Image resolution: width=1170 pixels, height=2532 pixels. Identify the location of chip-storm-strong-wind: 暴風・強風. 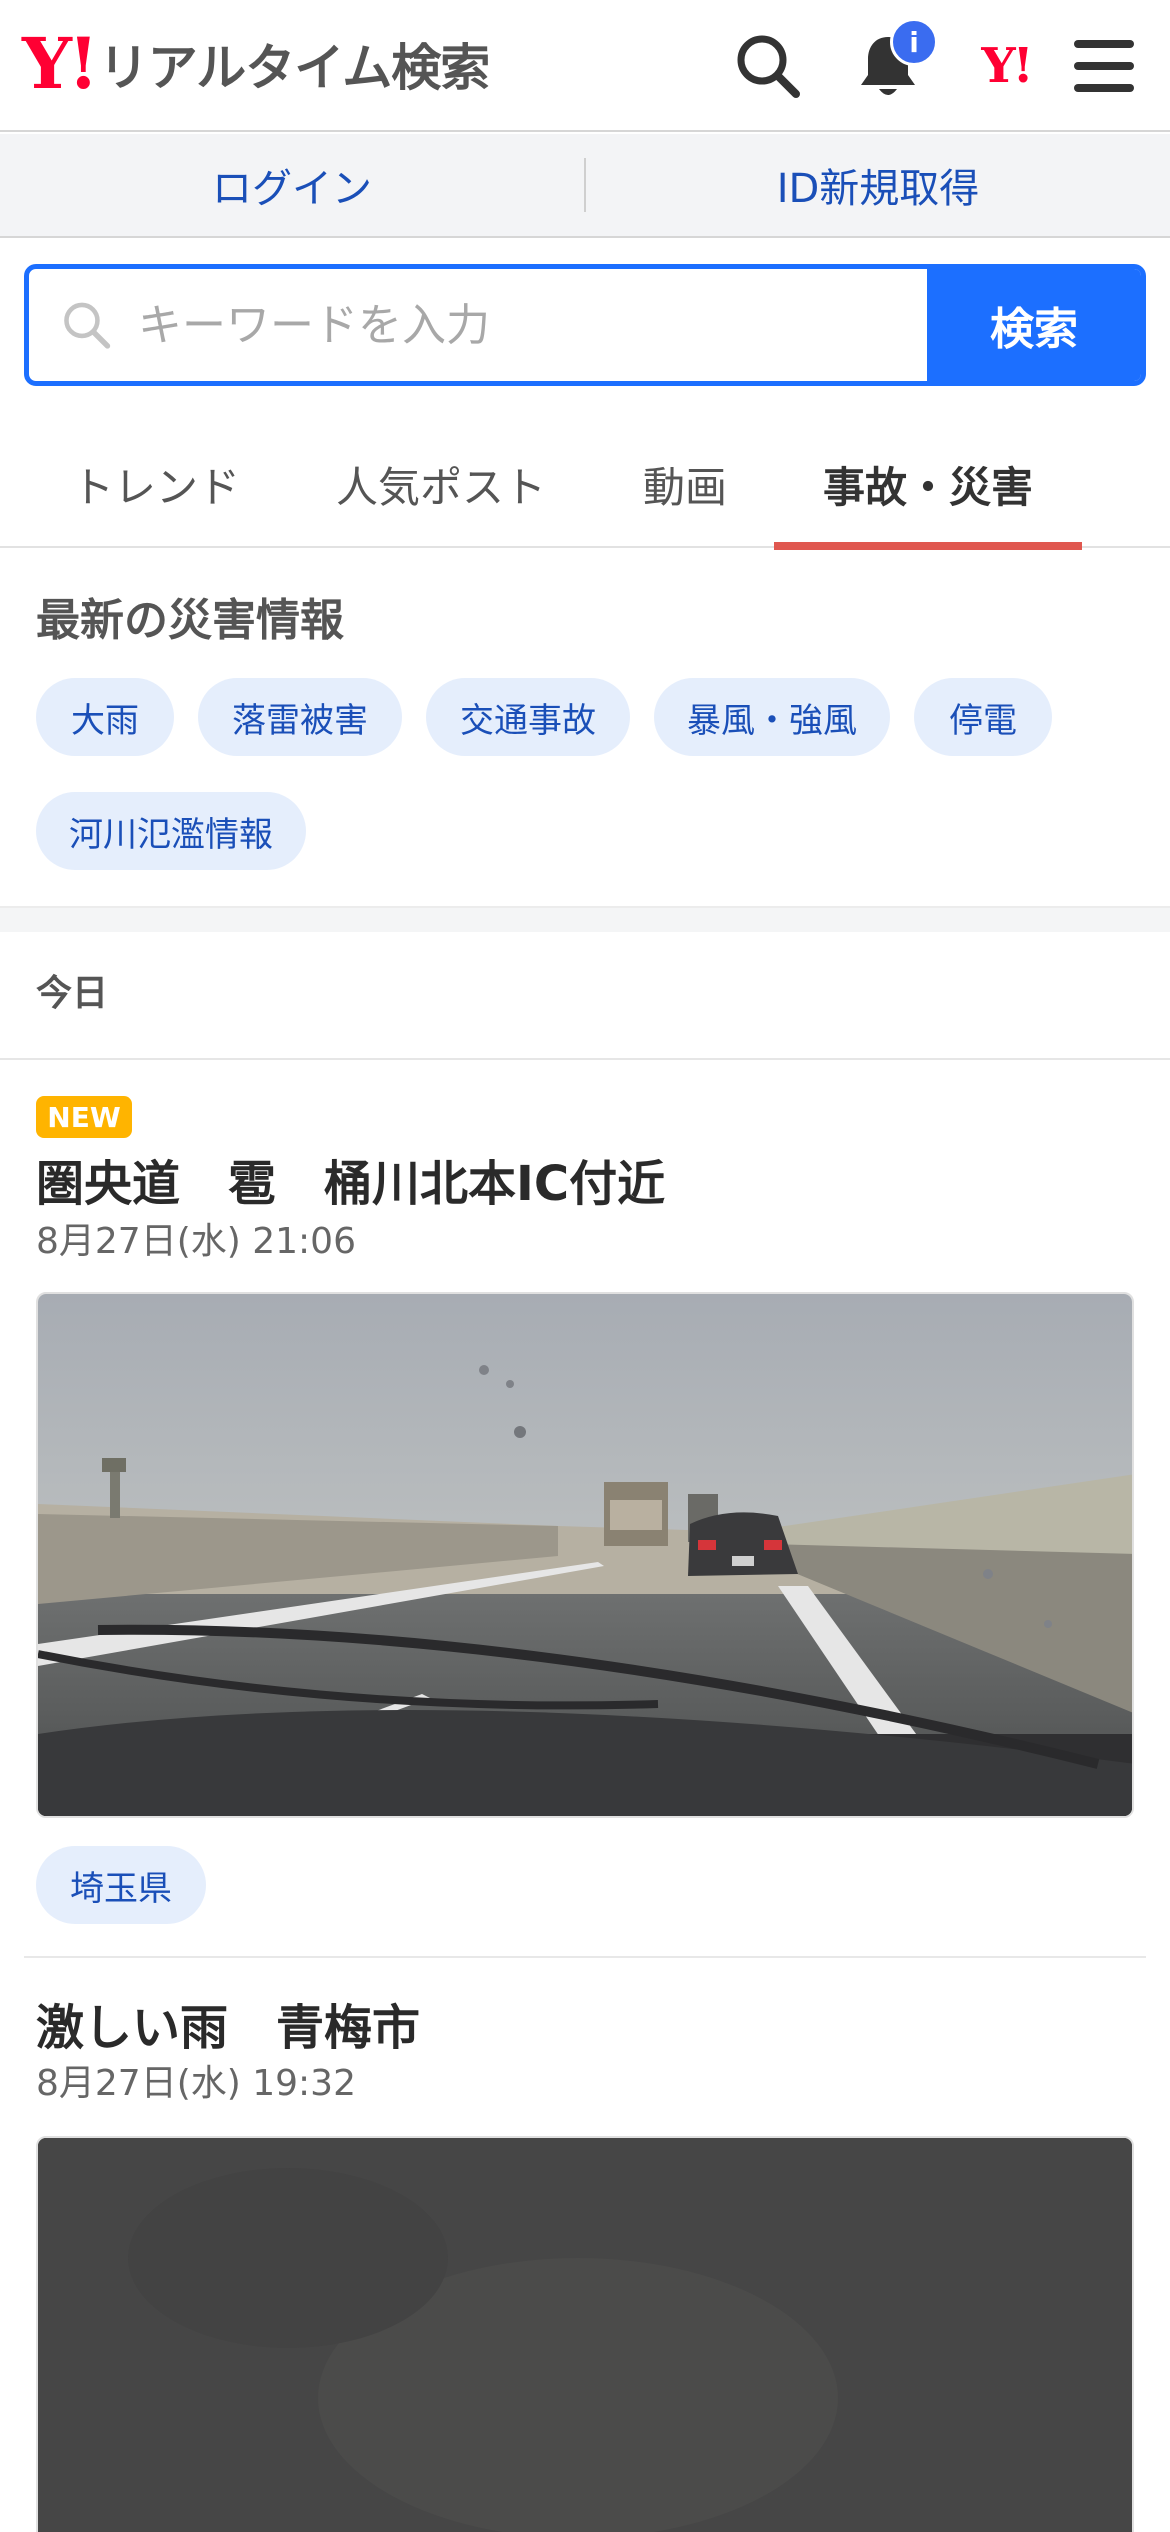
(772, 717).